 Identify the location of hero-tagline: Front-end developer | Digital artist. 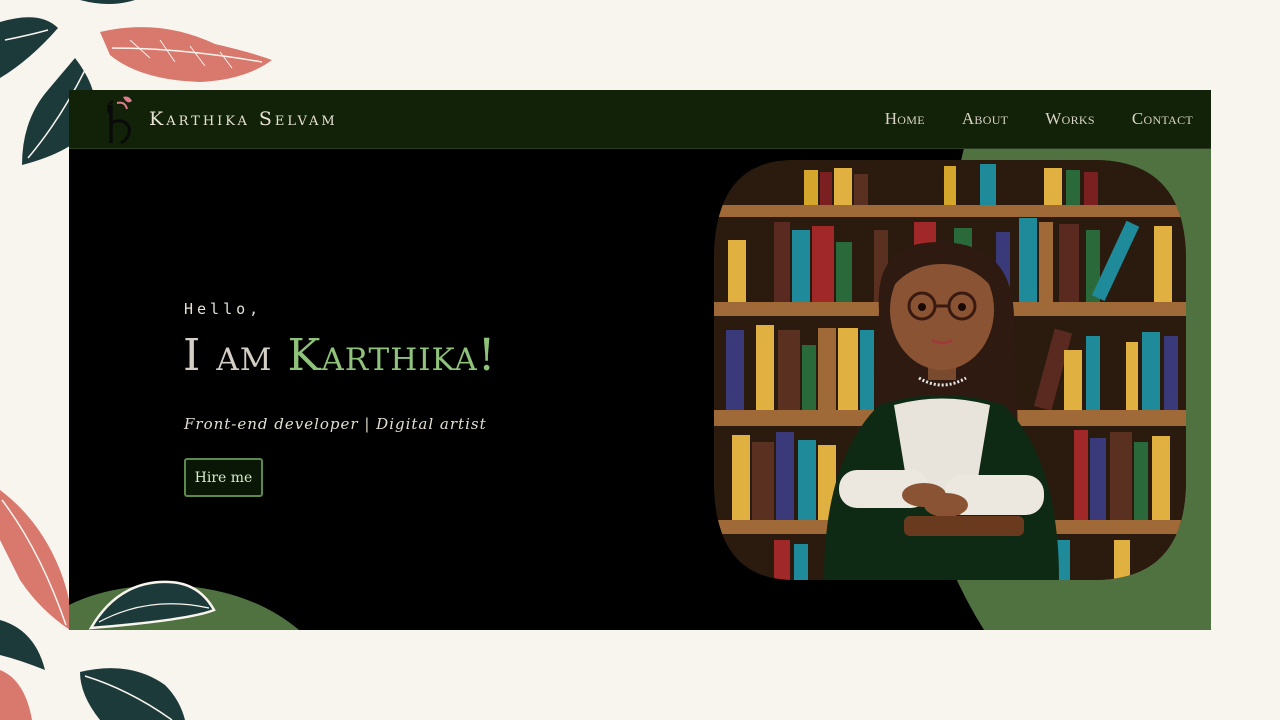
(335, 424).